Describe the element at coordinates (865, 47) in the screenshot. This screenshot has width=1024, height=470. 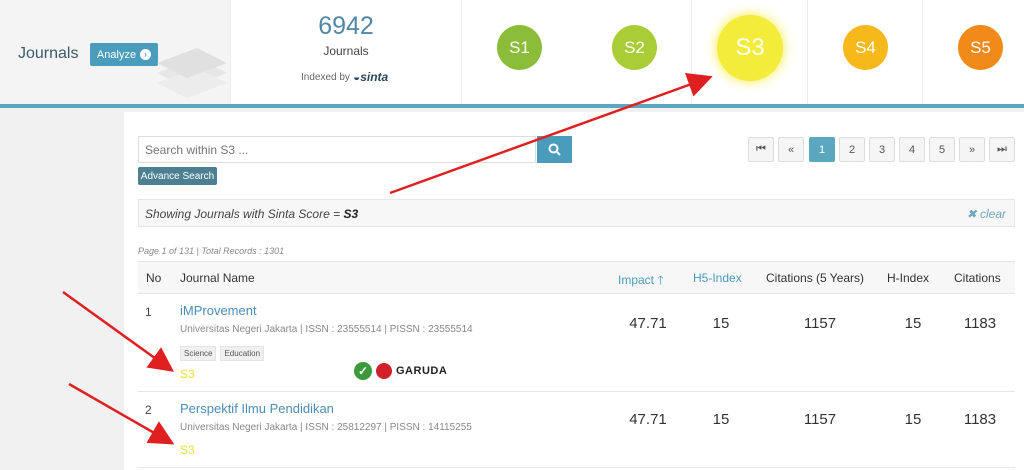
I see `score-s4-badge: S4` at that location.